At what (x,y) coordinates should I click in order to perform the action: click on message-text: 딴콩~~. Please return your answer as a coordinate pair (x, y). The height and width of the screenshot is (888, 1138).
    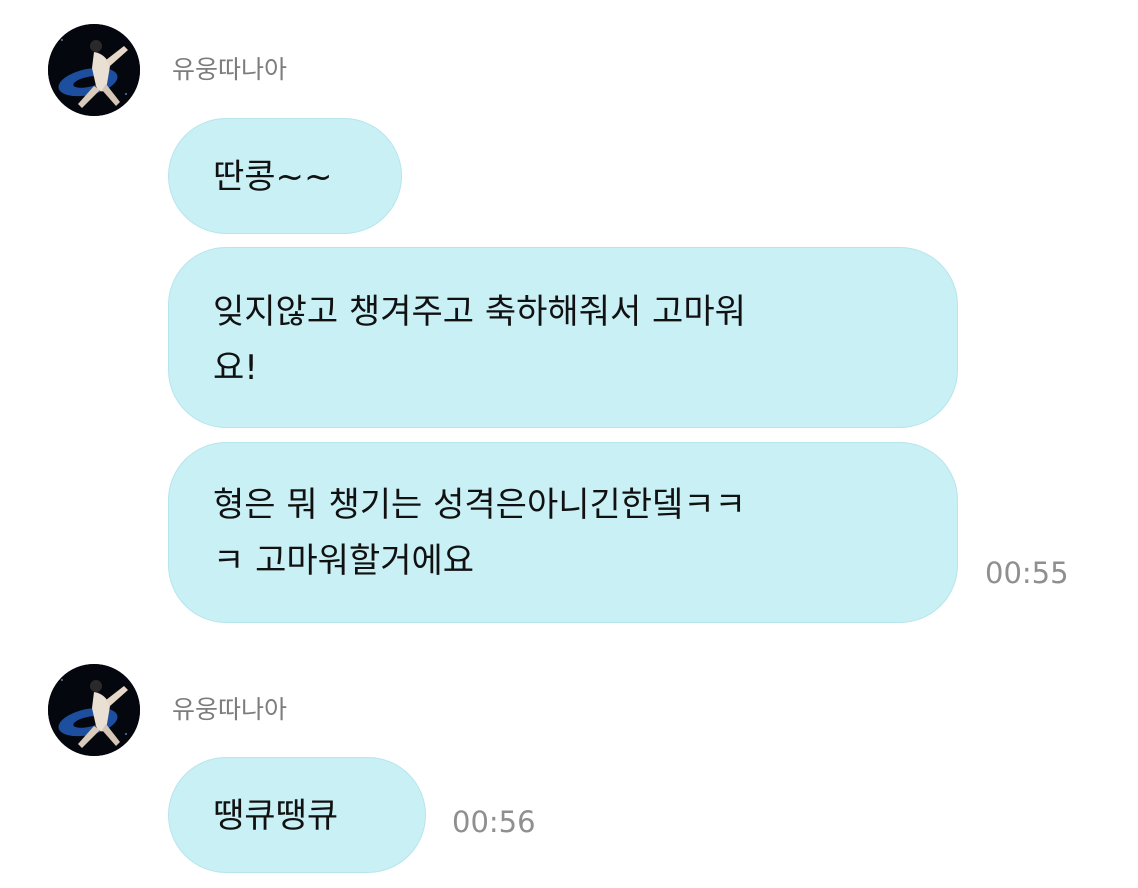
    Looking at the image, I should click on (273, 177).